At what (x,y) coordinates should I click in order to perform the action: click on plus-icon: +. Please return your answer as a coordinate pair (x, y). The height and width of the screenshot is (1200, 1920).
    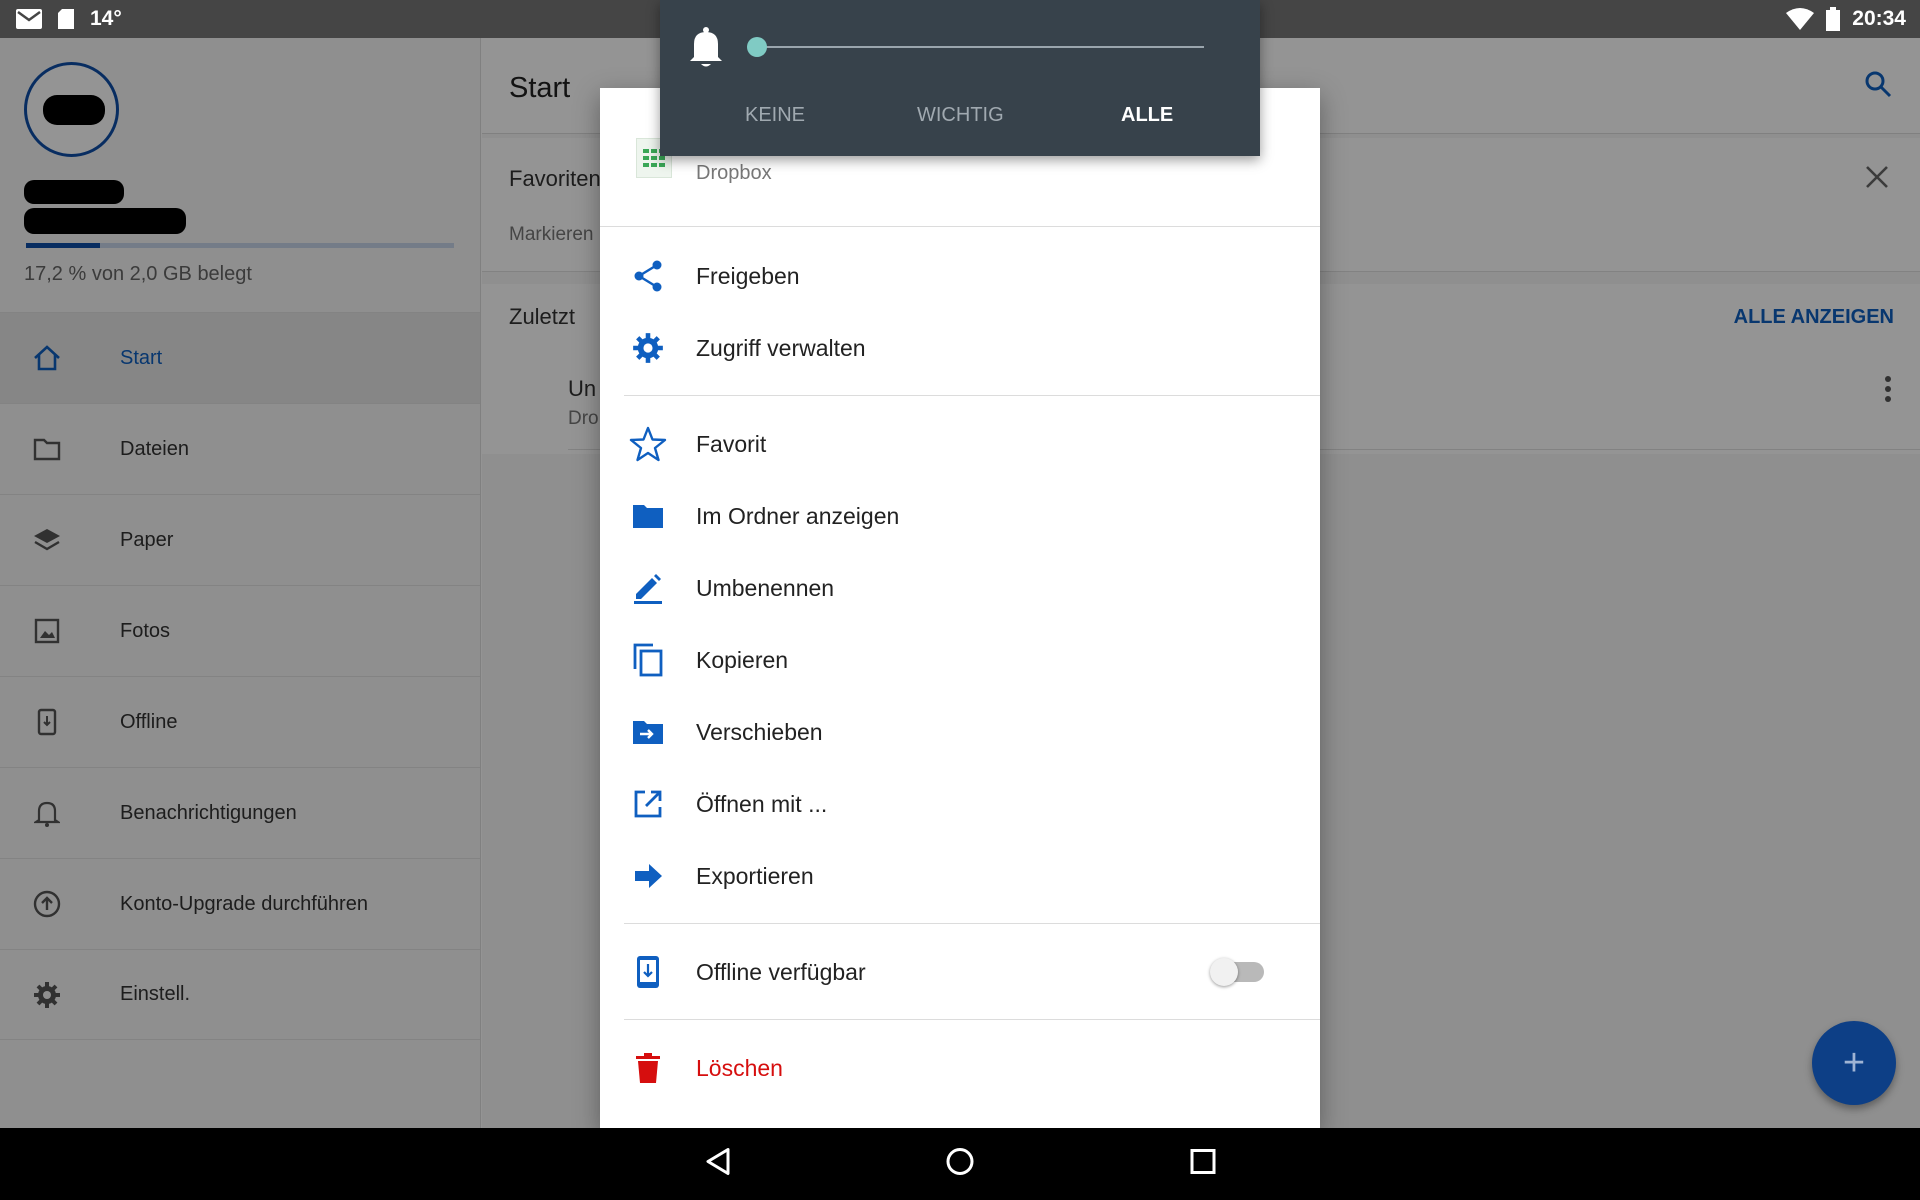
    Looking at the image, I should click on (1854, 1062).